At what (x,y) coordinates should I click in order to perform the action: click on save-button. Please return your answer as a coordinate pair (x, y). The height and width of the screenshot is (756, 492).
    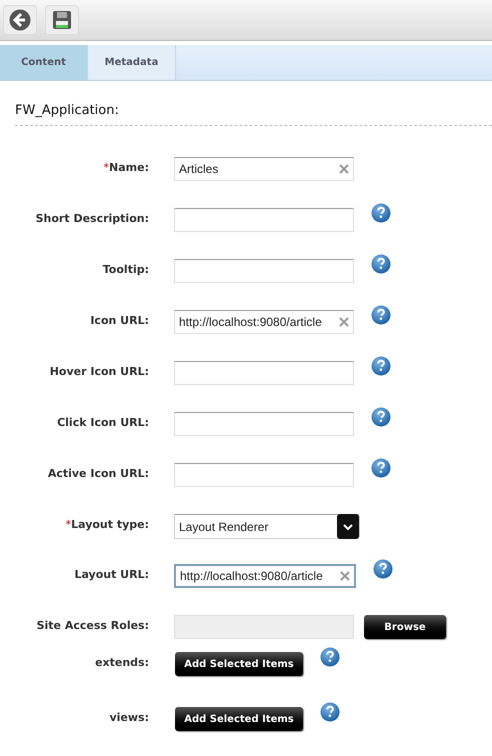
    Looking at the image, I should click on (62, 20).